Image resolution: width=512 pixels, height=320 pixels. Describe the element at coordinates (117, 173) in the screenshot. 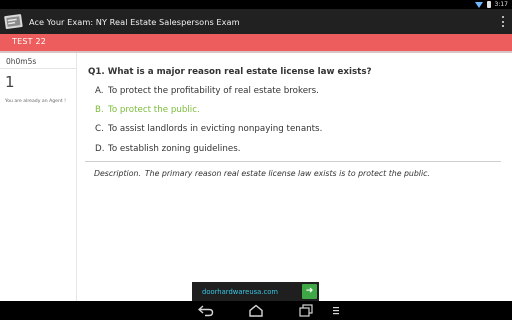

I see `description-prefix: Description.` at that location.